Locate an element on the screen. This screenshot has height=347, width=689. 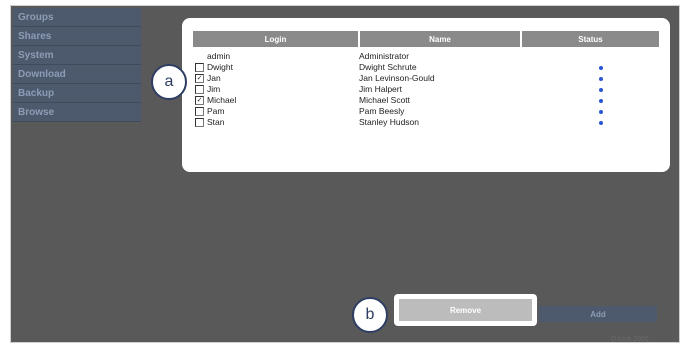
sidebar-item-backup: Backup is located at coordinates (77, 93).